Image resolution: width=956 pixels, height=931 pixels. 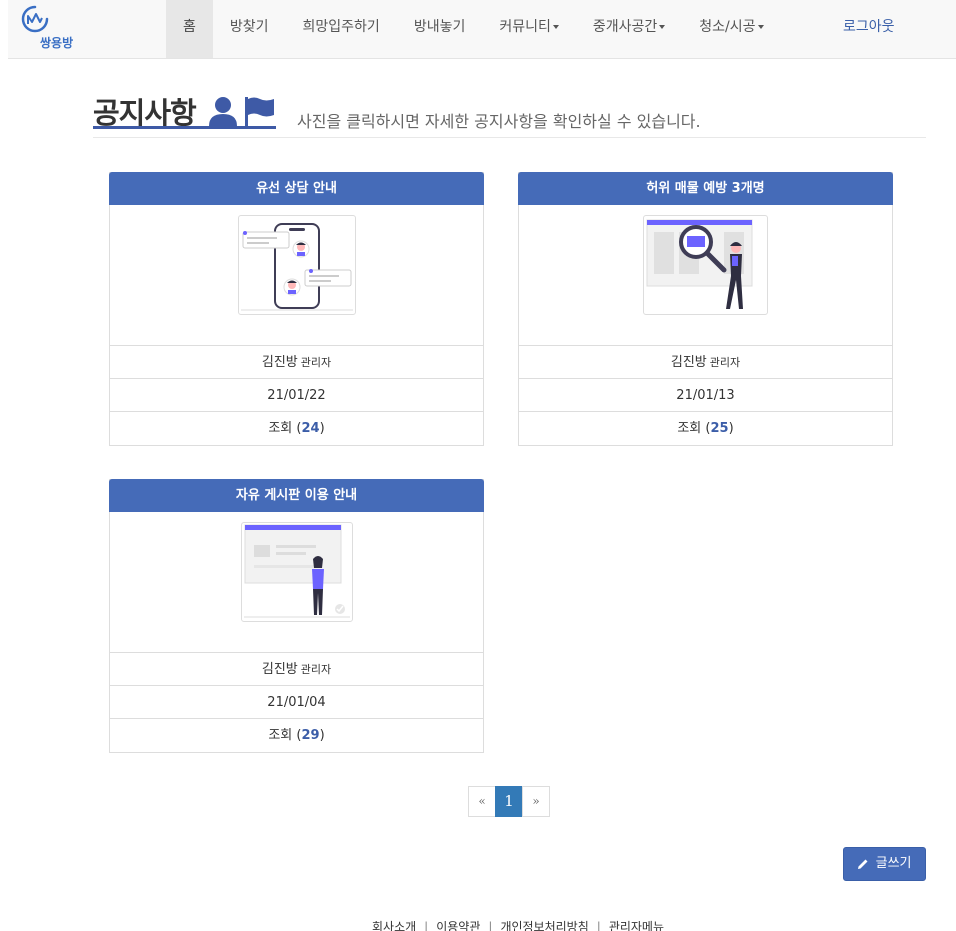 What do you see at coordinates (727, 27) in the screenshot?
I see `nav-label: 청소/시공` at bounding box center [727, 27].